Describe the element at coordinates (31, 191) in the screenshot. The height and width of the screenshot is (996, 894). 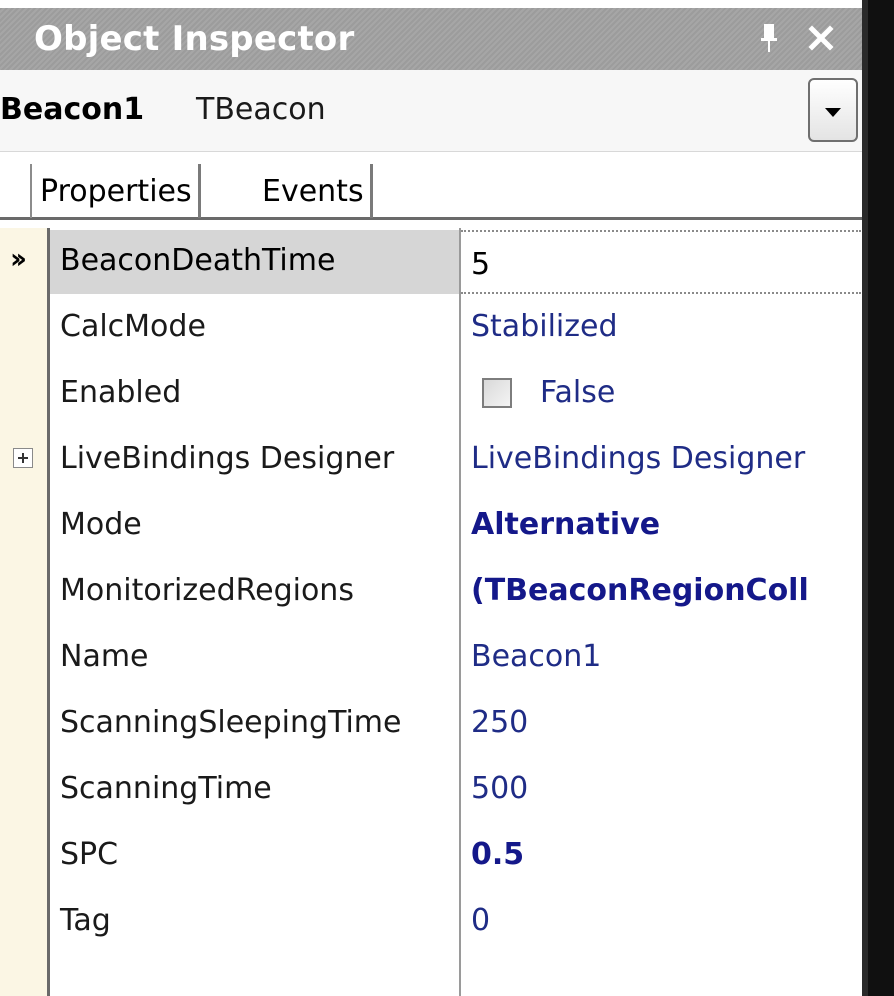
I see `tab-strip-divider` at that location.